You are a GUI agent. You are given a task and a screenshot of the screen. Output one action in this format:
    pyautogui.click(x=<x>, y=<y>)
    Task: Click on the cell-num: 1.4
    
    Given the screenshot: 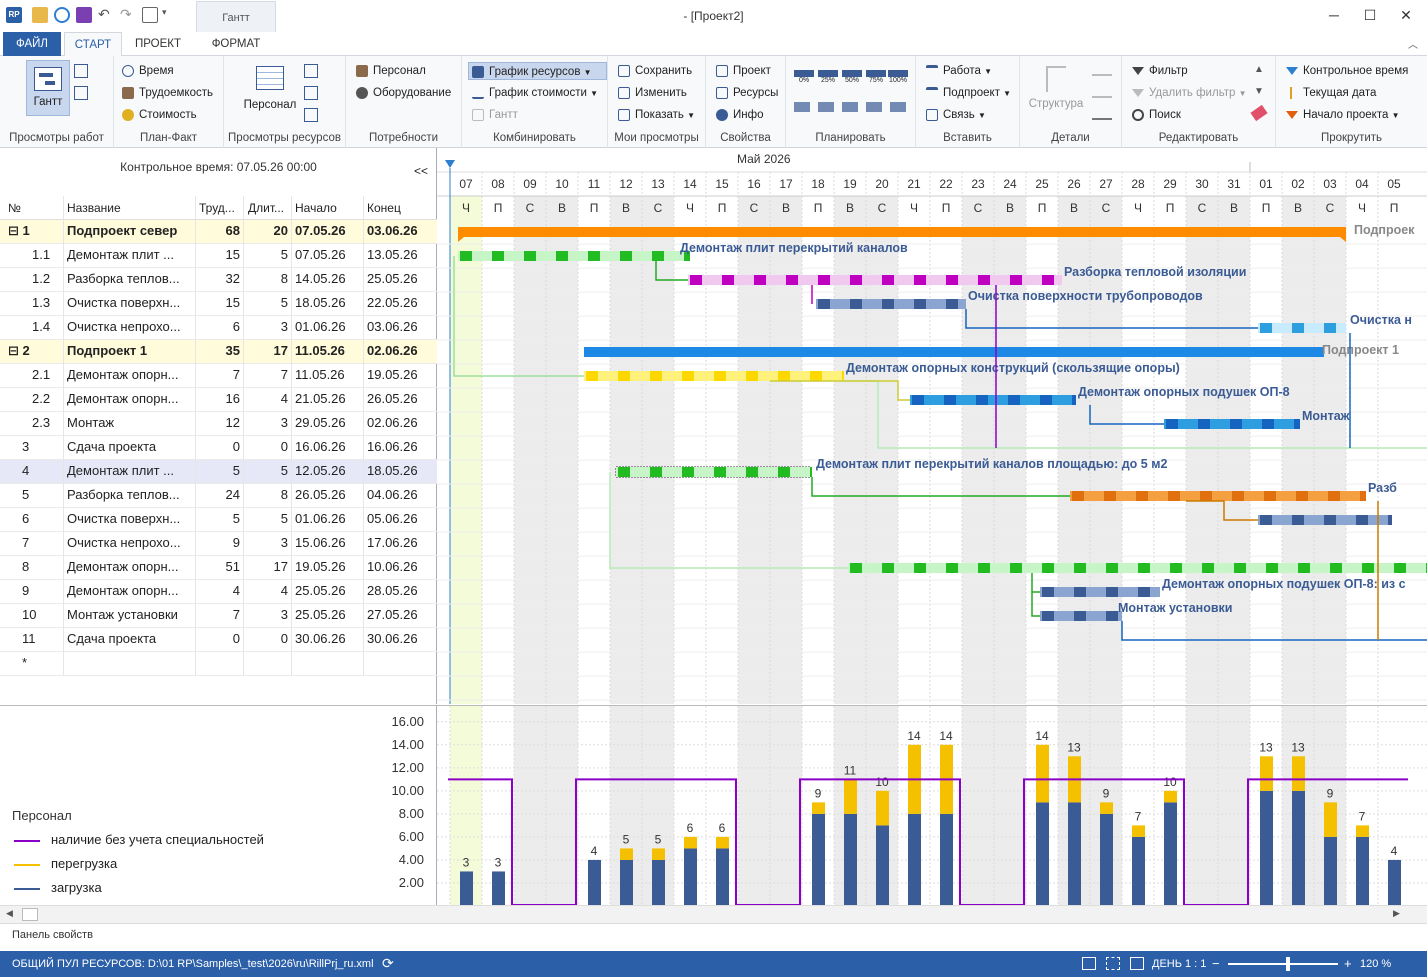 What is the action you would take?
    pyautogui.click(x=52, y=326)
    